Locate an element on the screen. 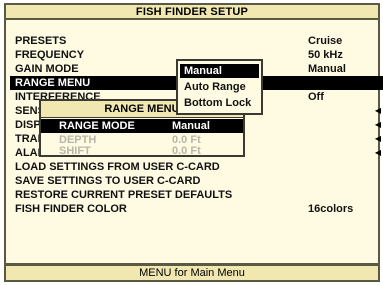  interference-value: Off is located at coordinates (316, 97).